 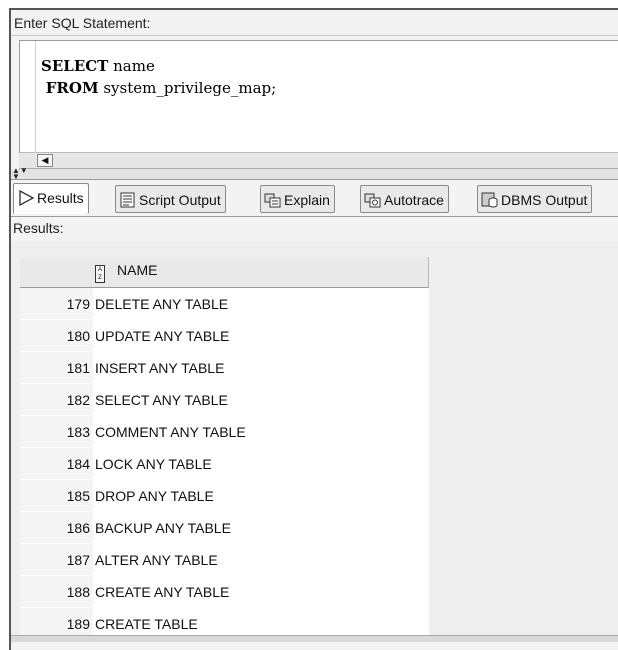 What do you see at coordinates (56, 399) in the screenshot?
I see `row-number: 182` at bounding box center [56, 399].